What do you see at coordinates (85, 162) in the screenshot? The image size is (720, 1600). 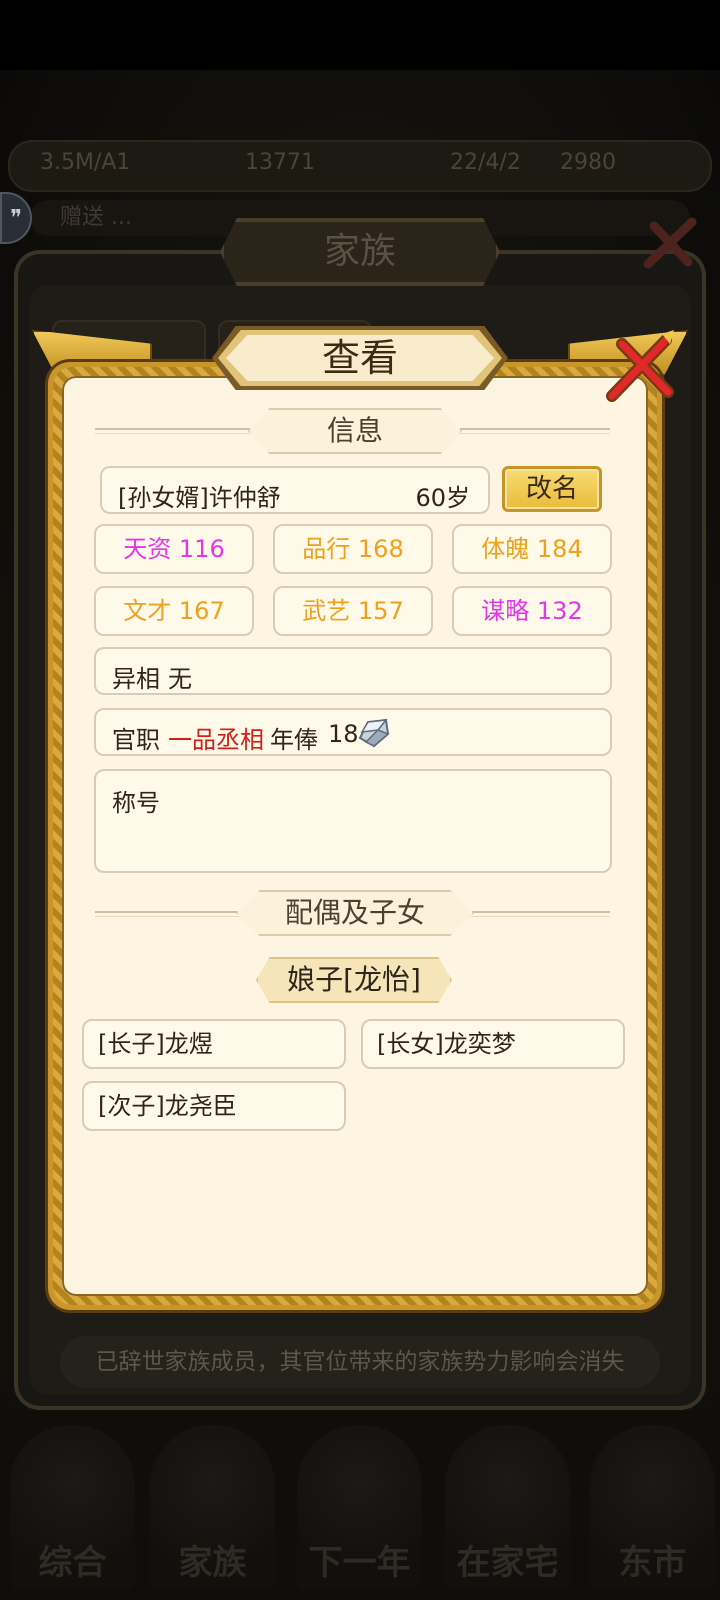 I see `resource-value-1: 3.5M/A1` at bounding box center [85, 162].